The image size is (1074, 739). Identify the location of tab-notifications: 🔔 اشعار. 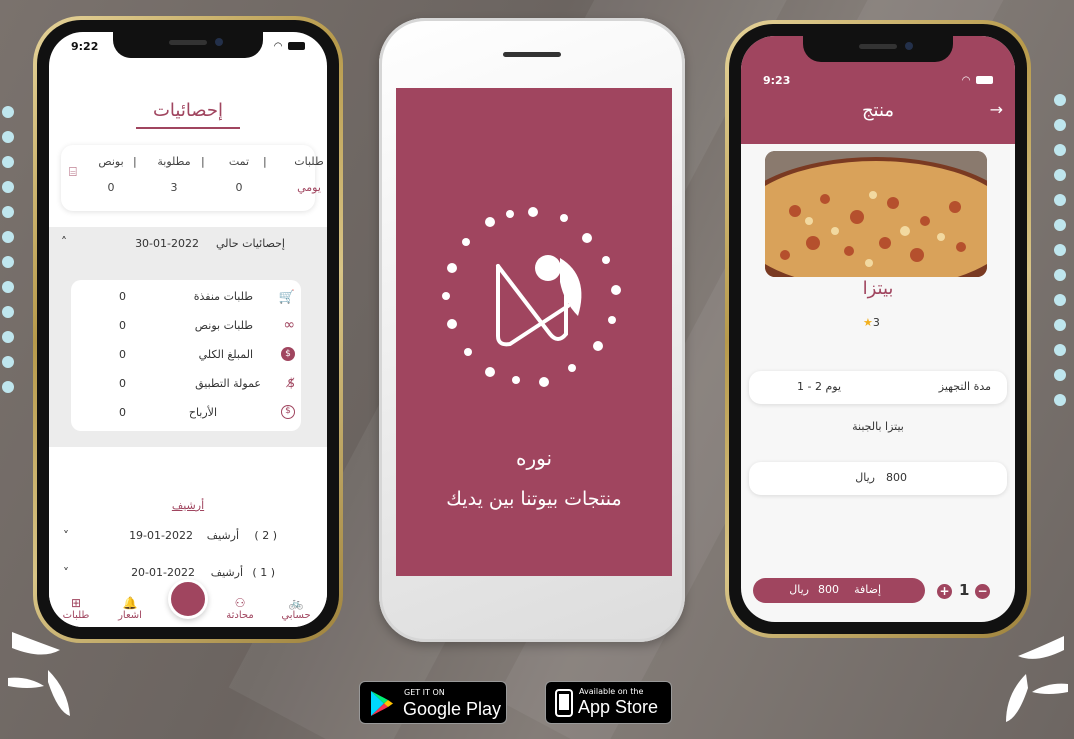
(130, 609).